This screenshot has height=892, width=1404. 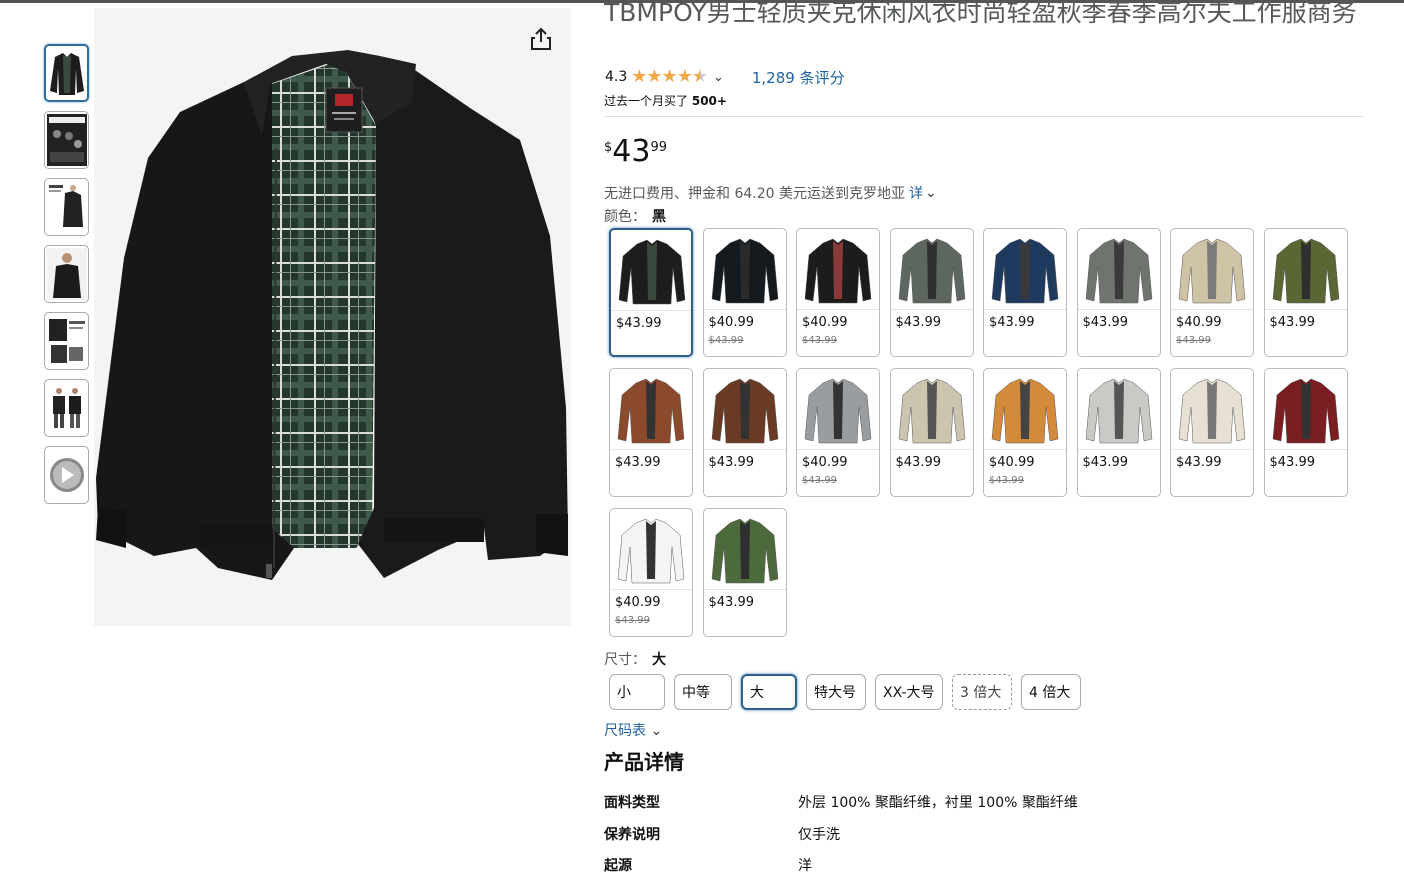 What do you see at coordinates (699, 76) in the screenshot?
I see `star-half-icon: ★` at bounding box center [699, 76].